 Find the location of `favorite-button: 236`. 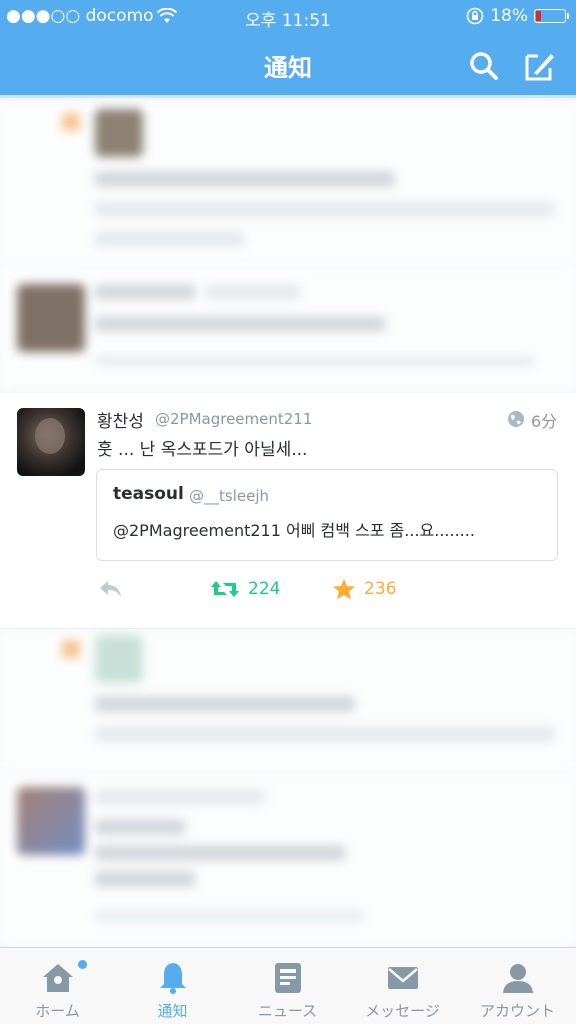

favorite-button: 236 is located at coordinates (364, 589).